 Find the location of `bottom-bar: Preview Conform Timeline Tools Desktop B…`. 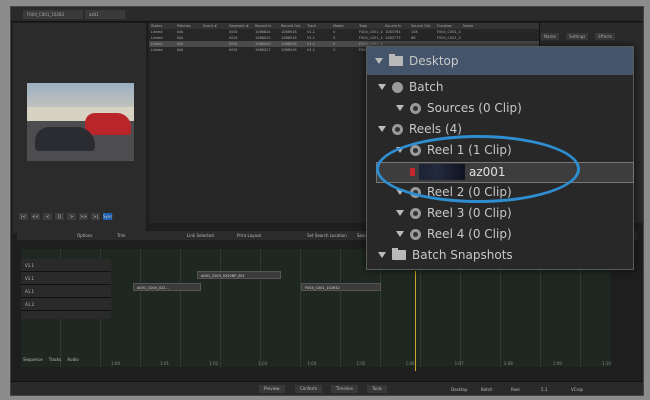

bottom-bar: Preview Conform Timeline Tools Desktop B… is located at coordinates (327, 388).